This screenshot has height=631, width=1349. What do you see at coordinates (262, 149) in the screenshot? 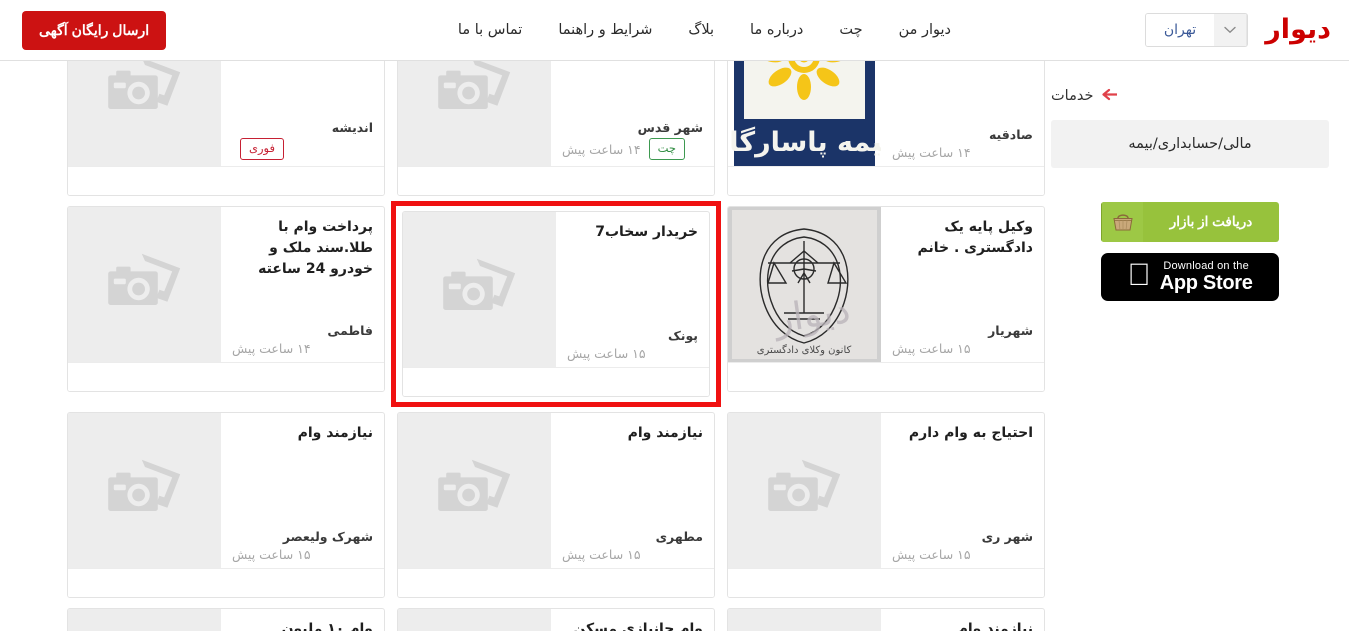
I see `urgent-badge: فوری` at bounding box center [262, 149].